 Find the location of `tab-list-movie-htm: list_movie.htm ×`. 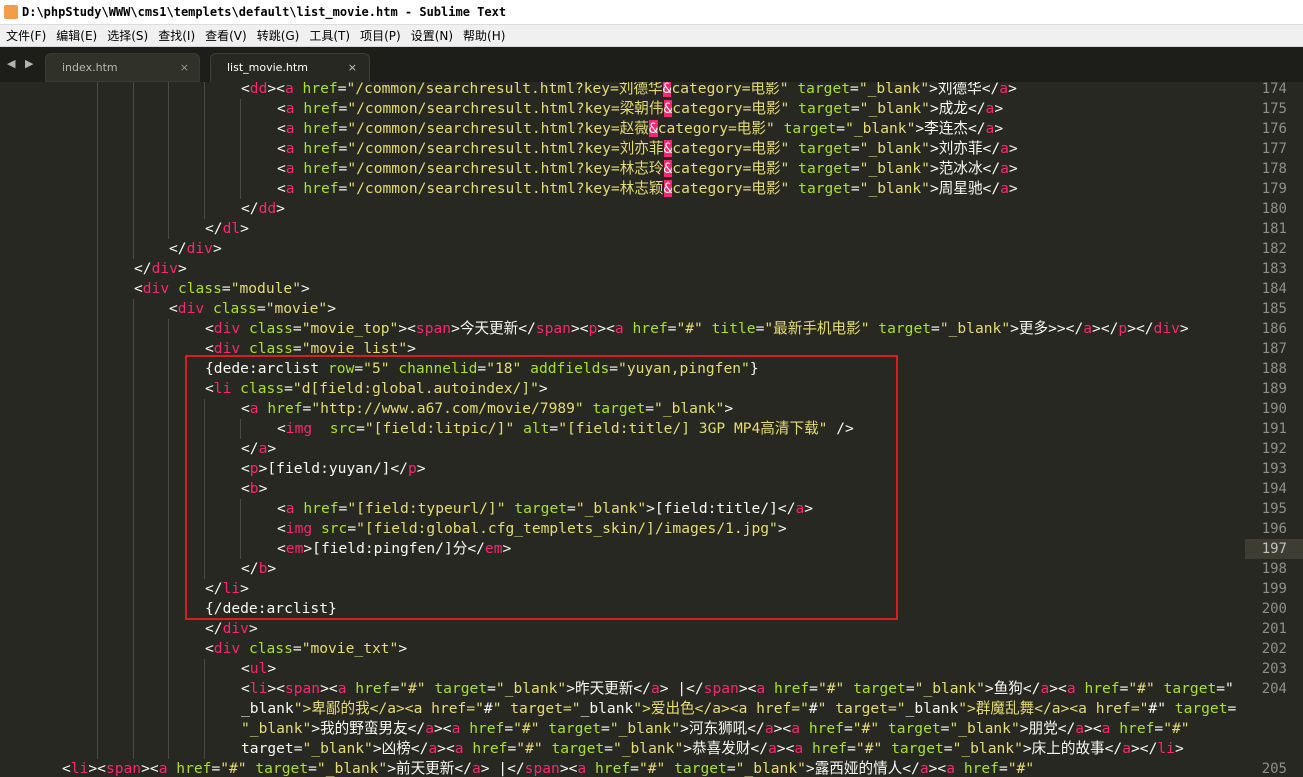

tab-list-movie-htm: list_movie.htm × is located at coordinates (290, 67).